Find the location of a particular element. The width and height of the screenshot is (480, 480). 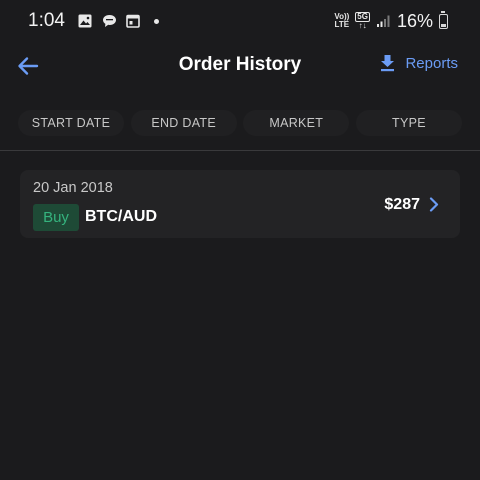

status-bar-right: Vo)) LTE 5G ↑↓ 16% is located at coordinates (391, 21).